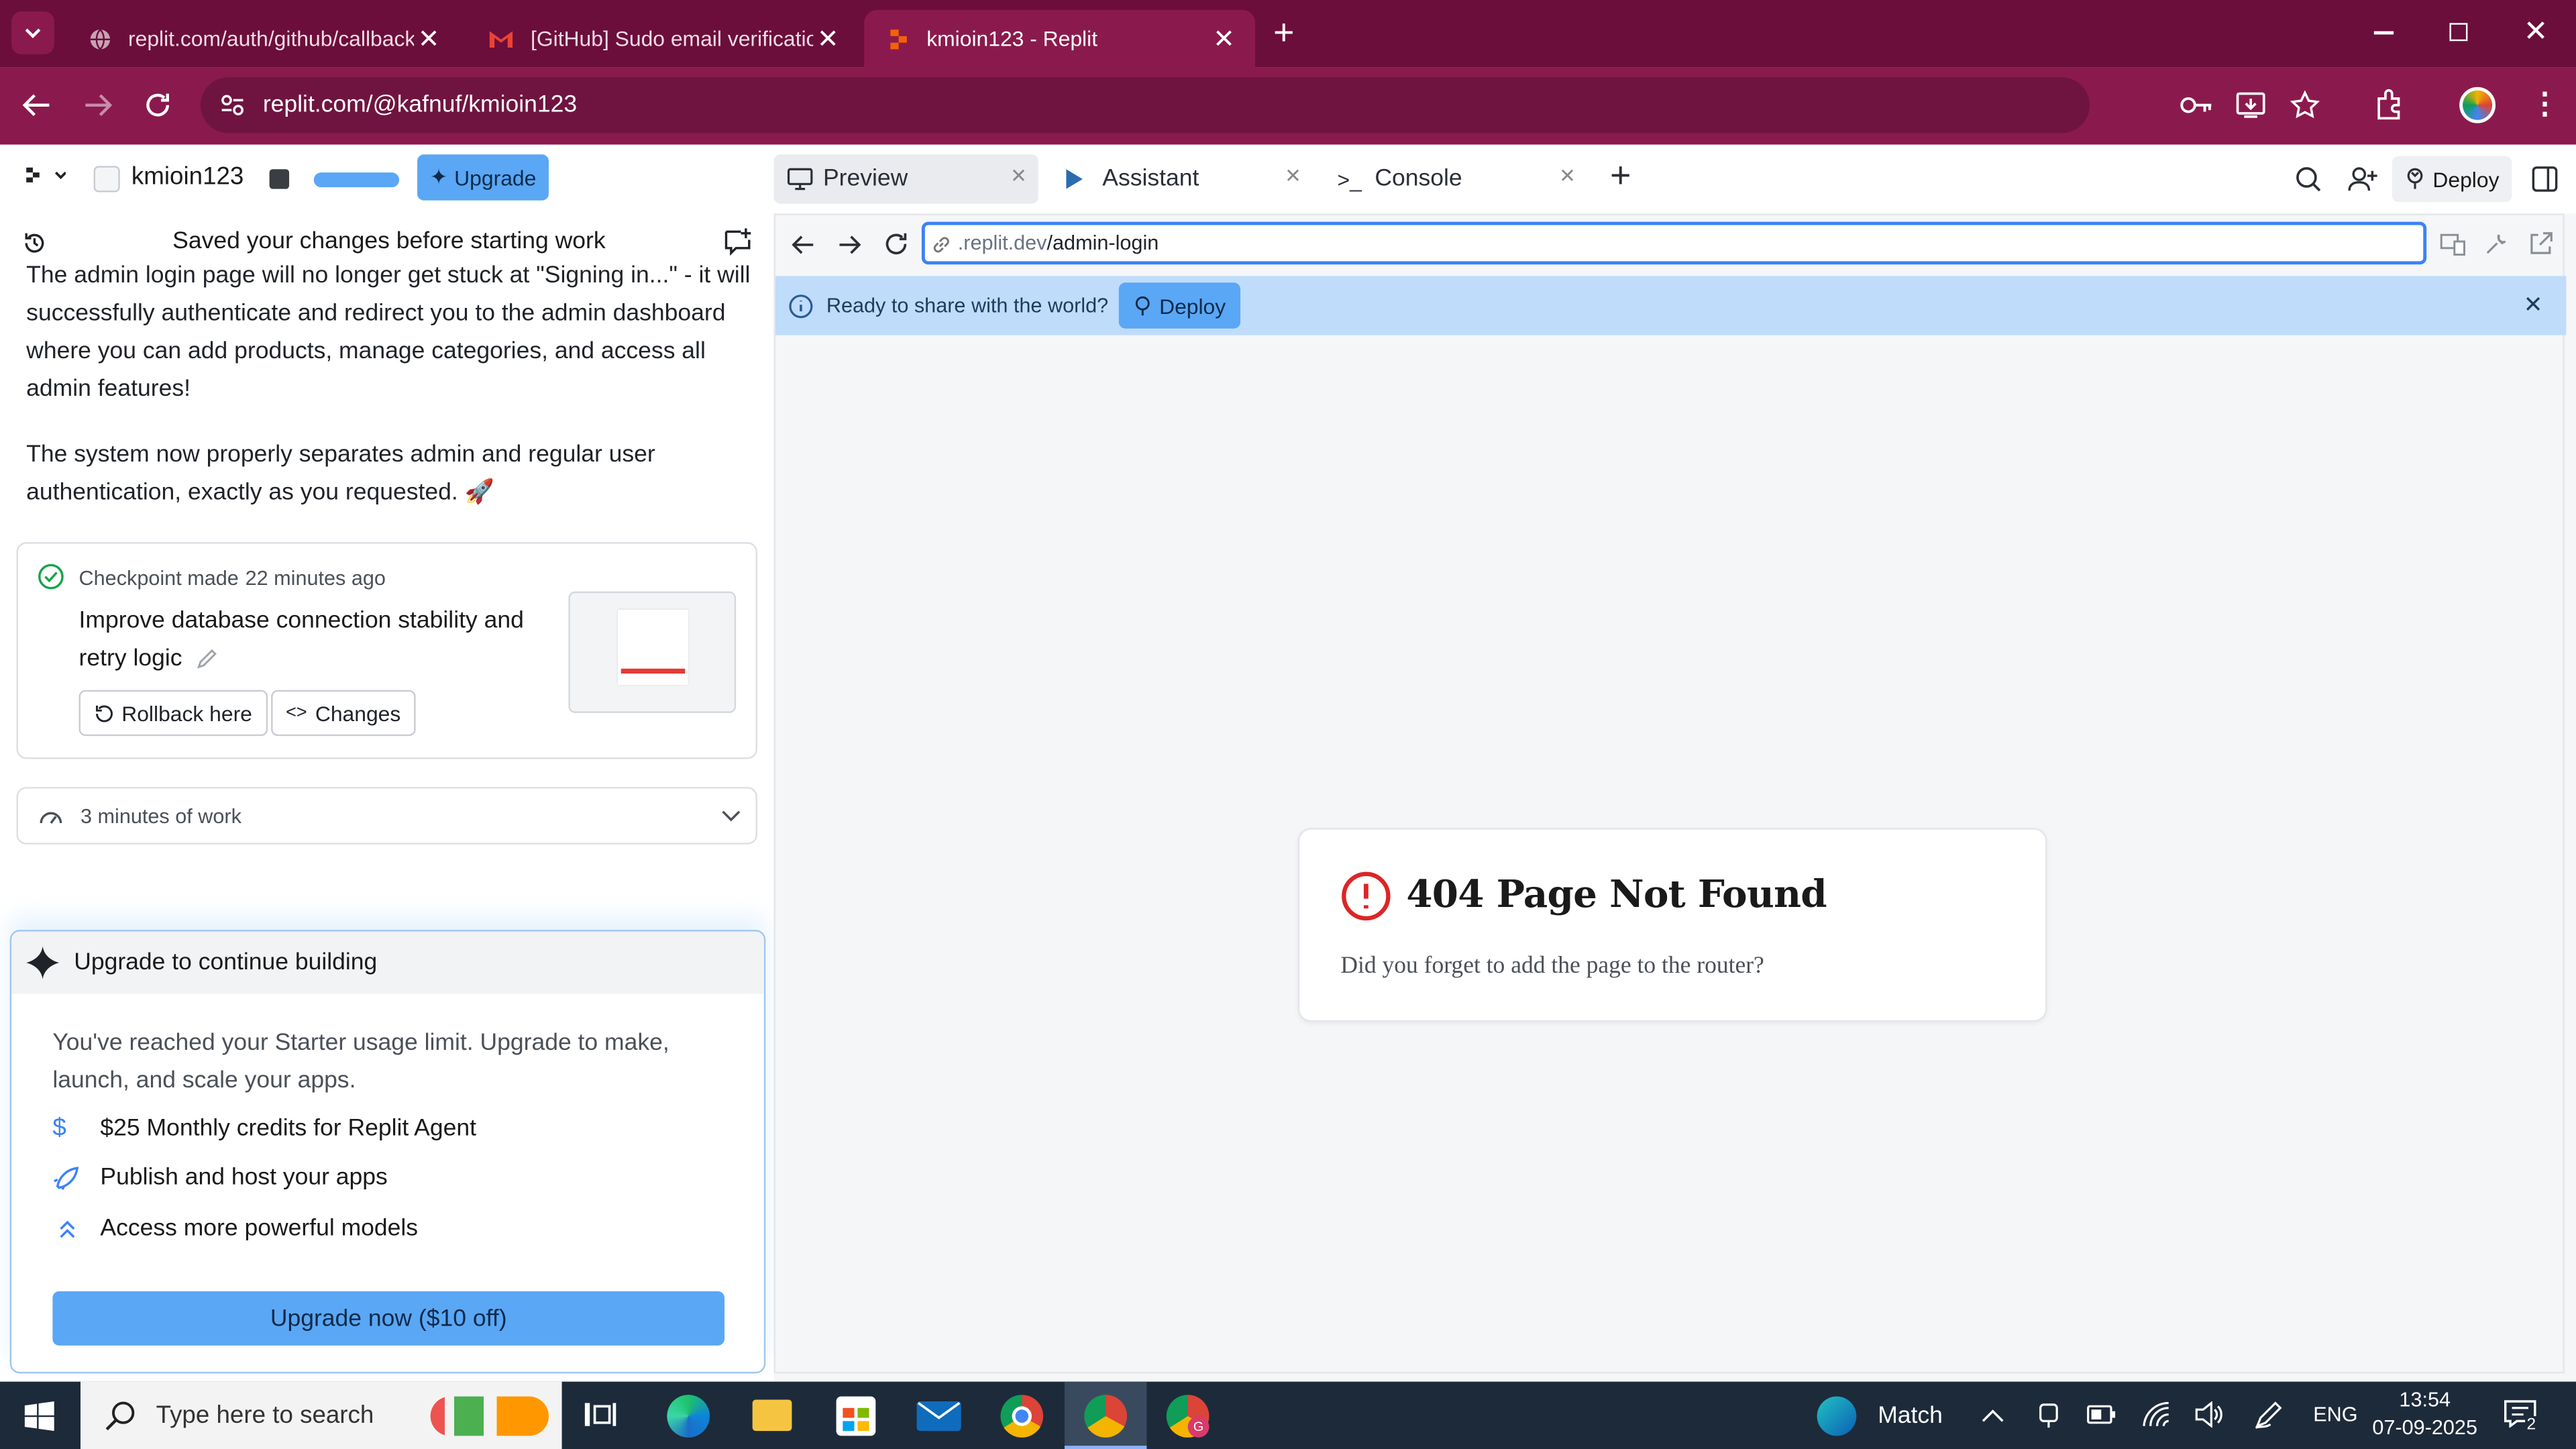  What do you see at coordinates (2048, 1415) in the screenshot?
I see `meet-now-icon` at bounding box center [2048, 1415].